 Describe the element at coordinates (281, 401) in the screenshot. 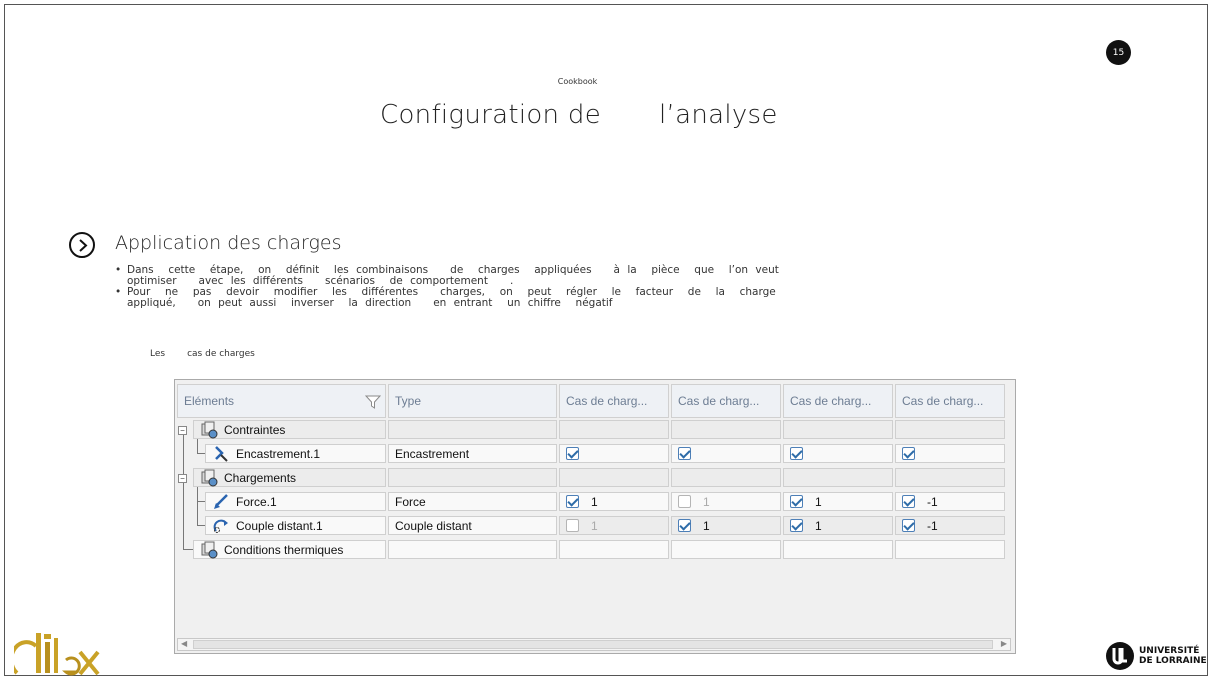

I see `column-header-elements: Eléments` at that location.